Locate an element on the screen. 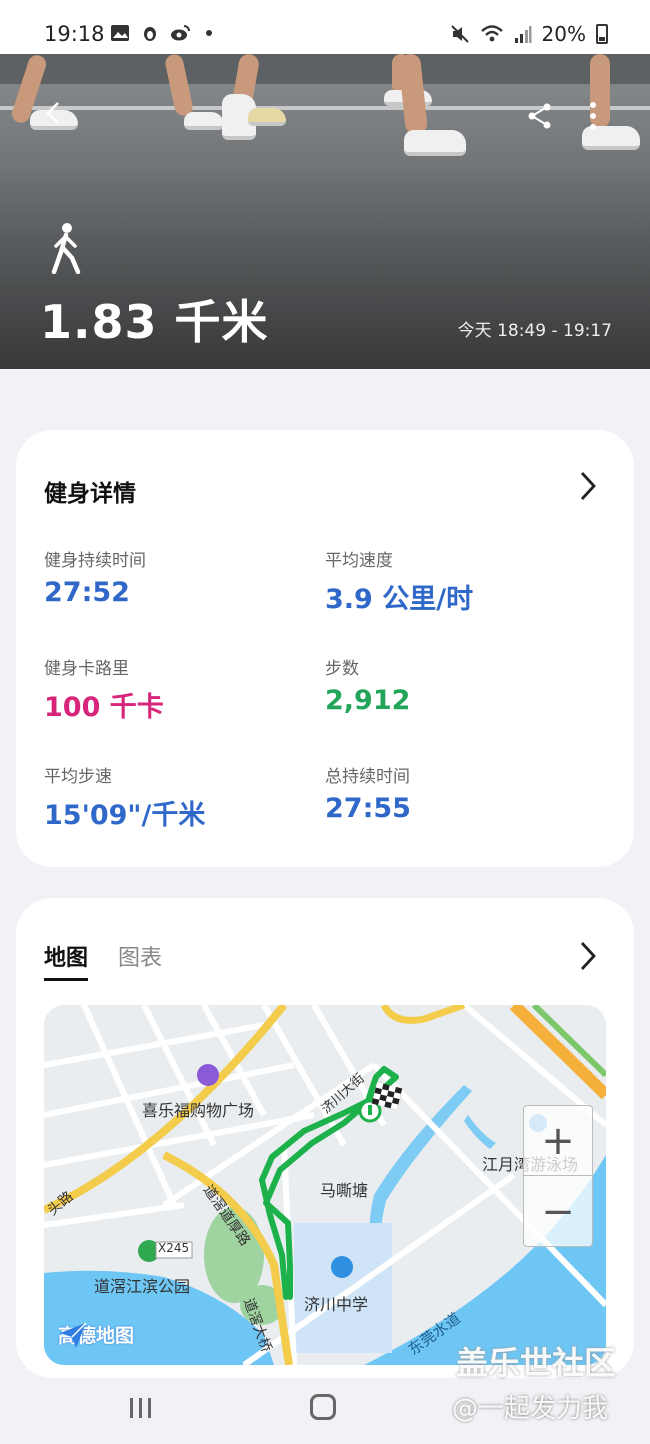  notification-icons is located at coordinates (161, 33).